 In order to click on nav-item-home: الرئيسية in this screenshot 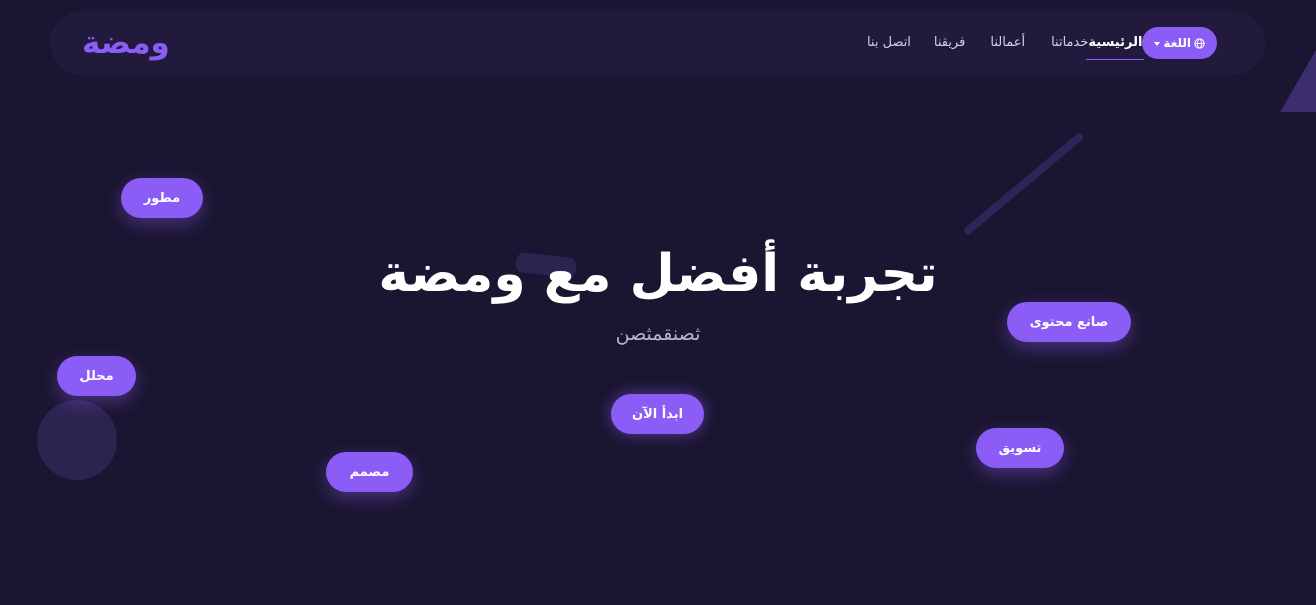, I will do `click(1115, 43)`.